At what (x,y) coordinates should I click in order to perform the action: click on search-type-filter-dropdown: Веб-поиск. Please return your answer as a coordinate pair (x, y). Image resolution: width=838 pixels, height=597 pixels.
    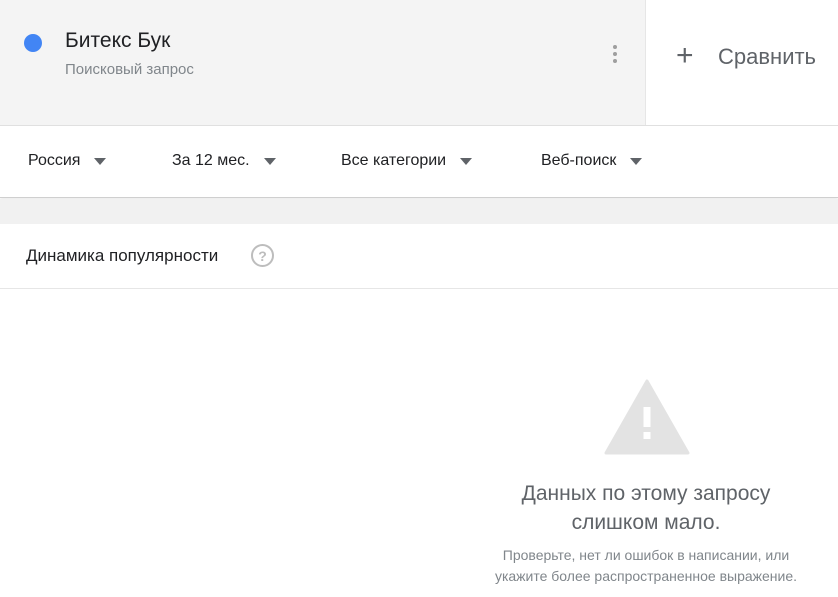
    Looking at the image, I should click on (592, 161).